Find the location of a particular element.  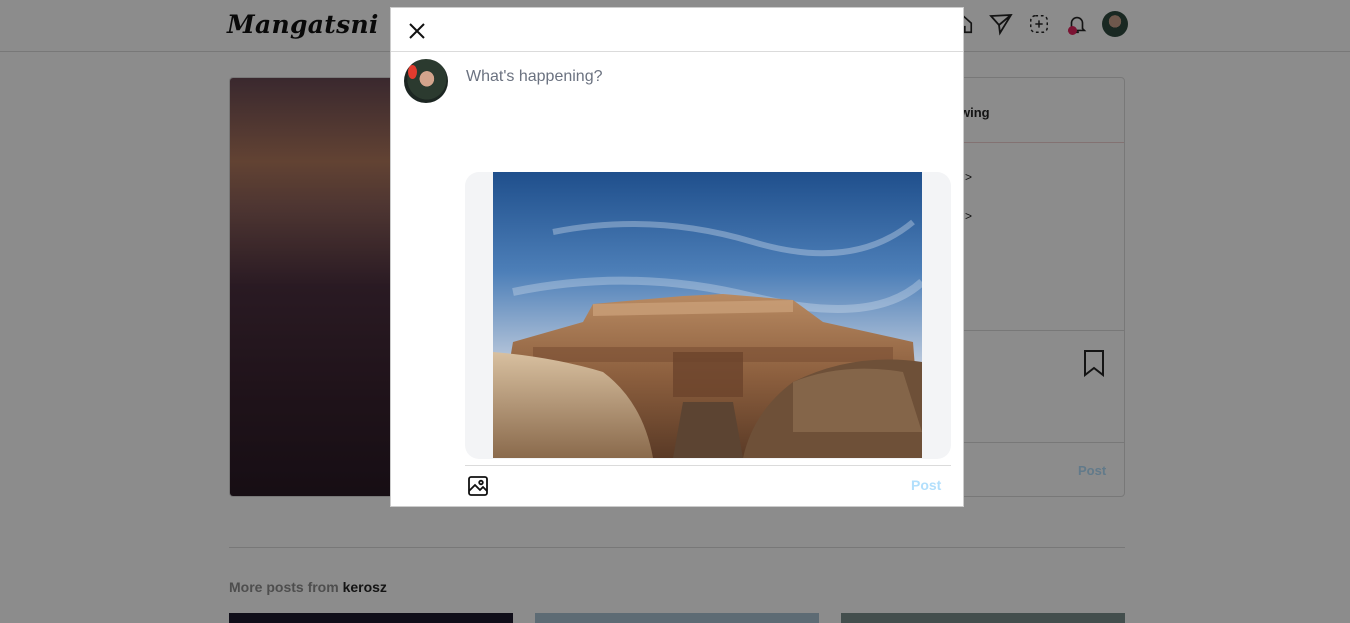

preview-image is located at coordinates (707, 315).